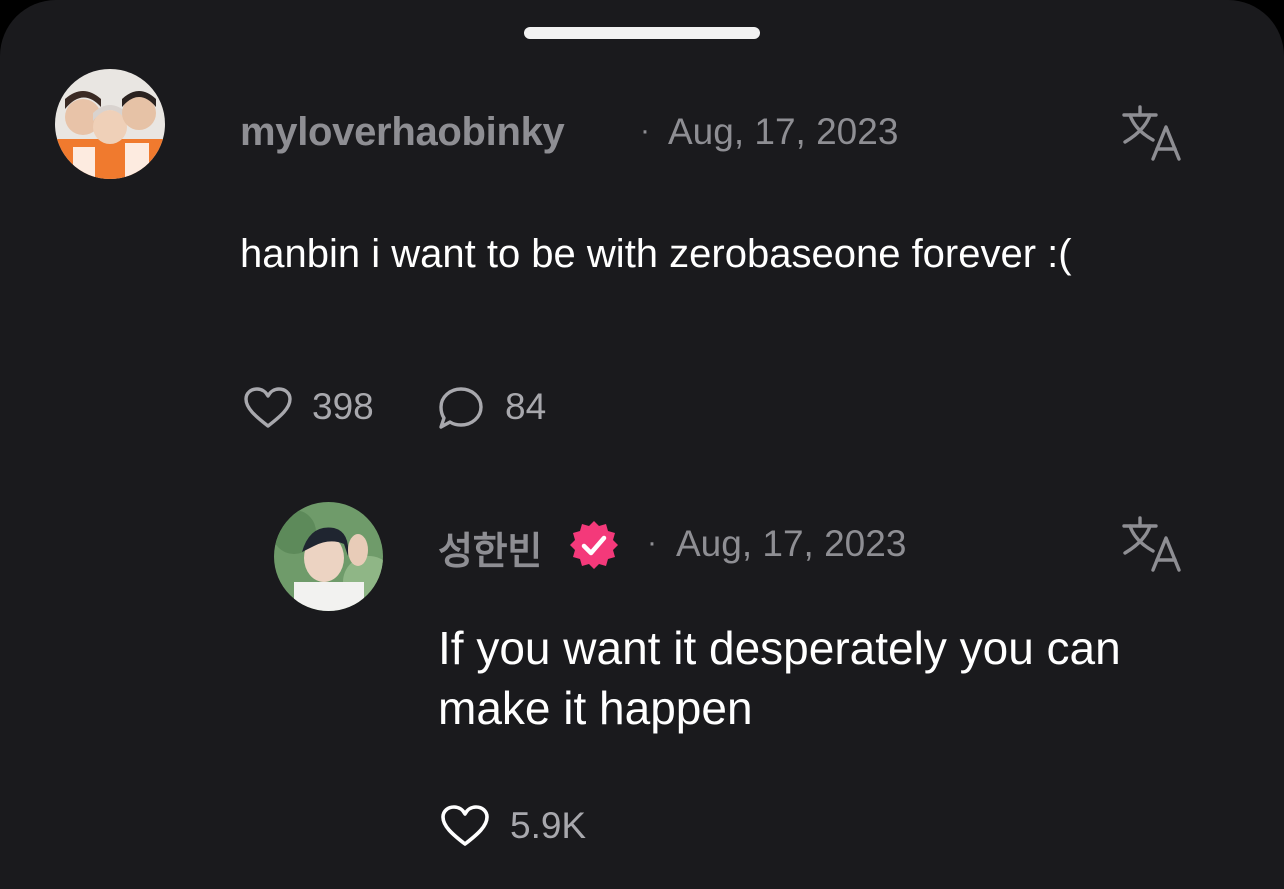  I want to click on comment-username: myloverhaobinky, so click(402, 132).